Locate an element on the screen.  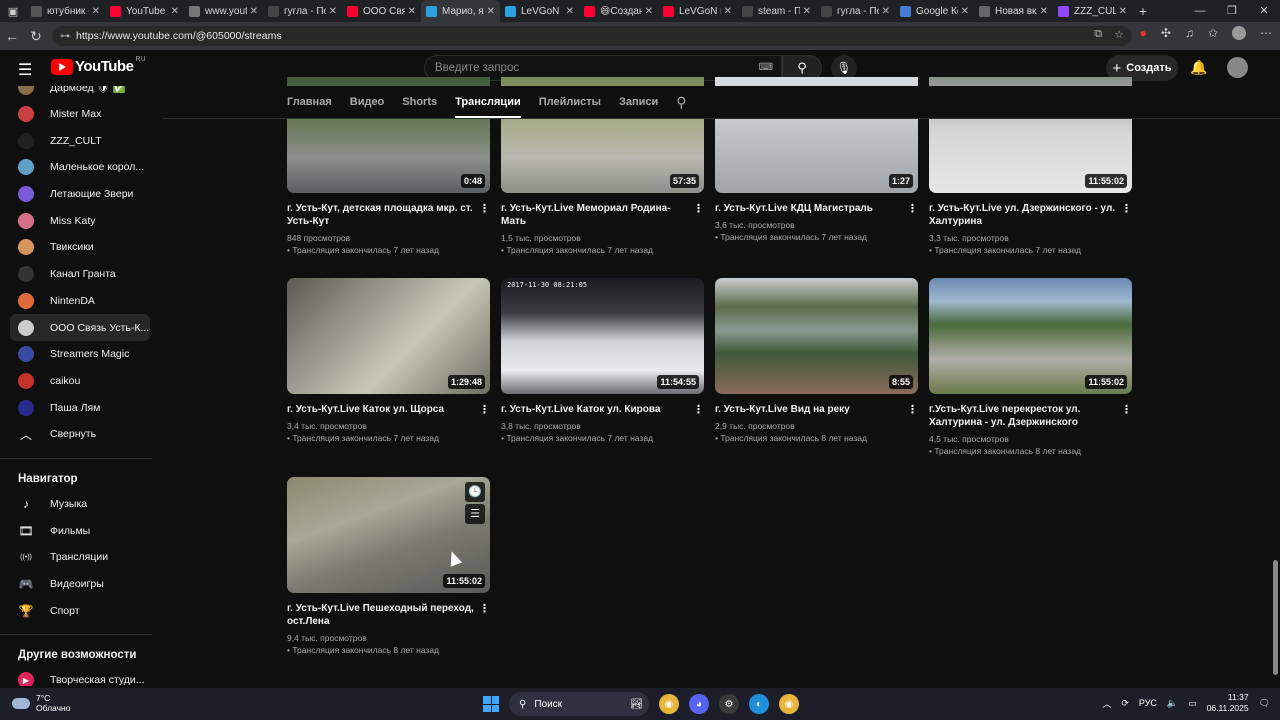
install-app-icon: ⧉ is located at coordinates (1098, 34).